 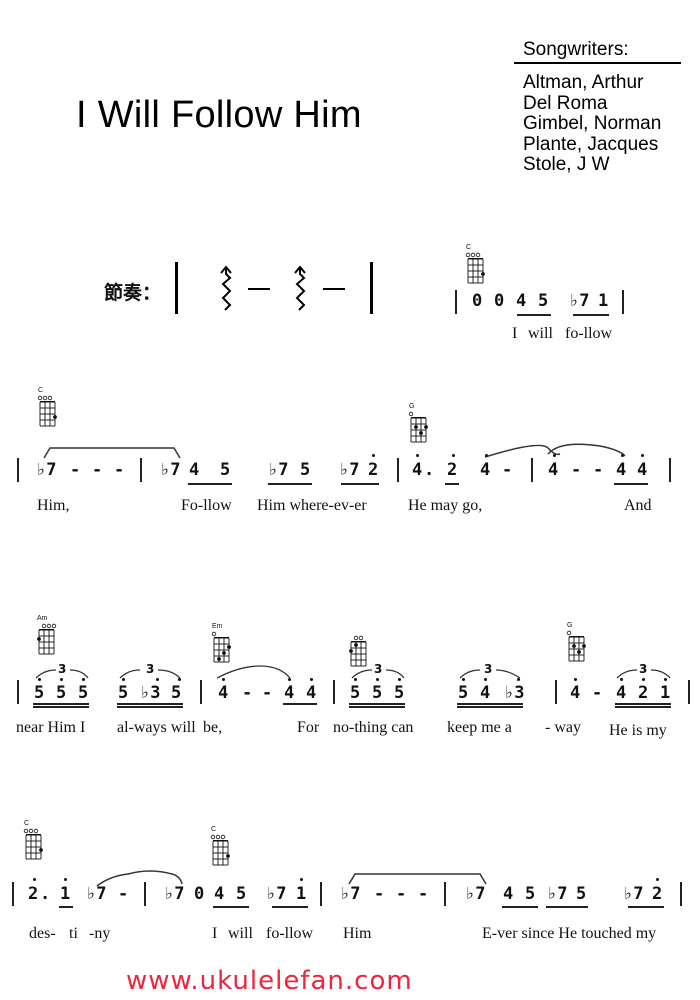 I want to click on lyric: Fo-llow, so click(x=206, y=505).